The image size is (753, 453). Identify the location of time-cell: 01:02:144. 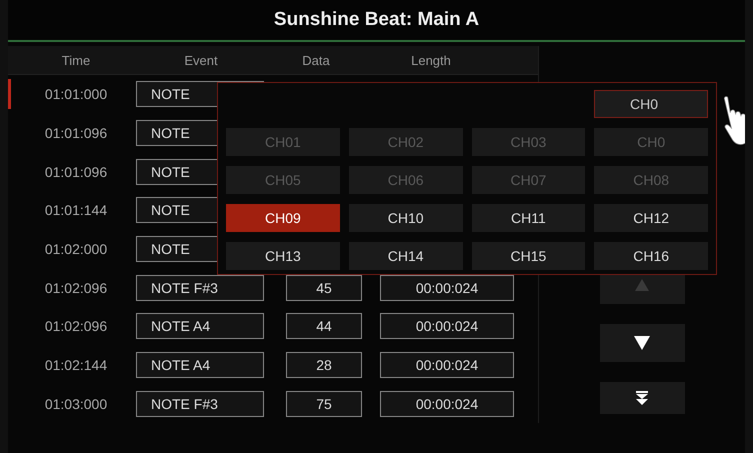
(76, 365).